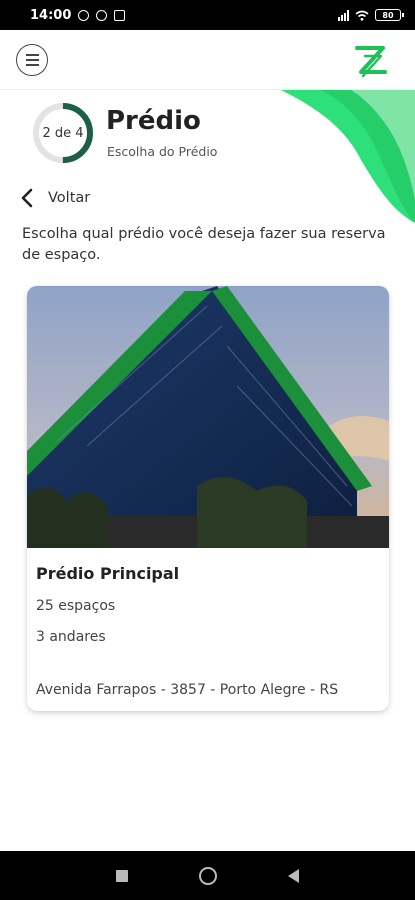  I want to click on app-header, so click(207, 60).